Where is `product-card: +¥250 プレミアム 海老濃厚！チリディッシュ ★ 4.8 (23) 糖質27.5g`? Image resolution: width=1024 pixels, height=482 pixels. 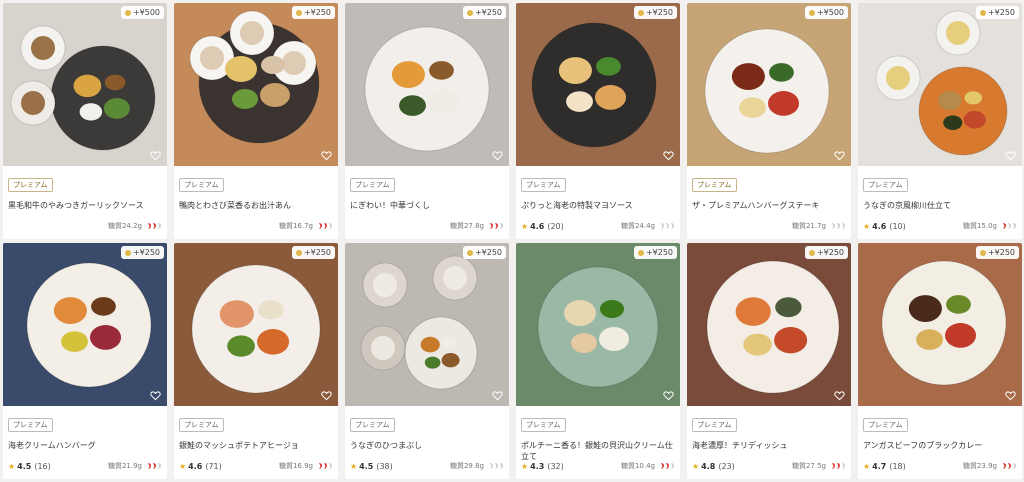
product-card: +¥250 プレミアム 海老濃厚！チリディッシュ ★ 4.8 (23) 糖質27.5g is located at coordinates (769, 361).